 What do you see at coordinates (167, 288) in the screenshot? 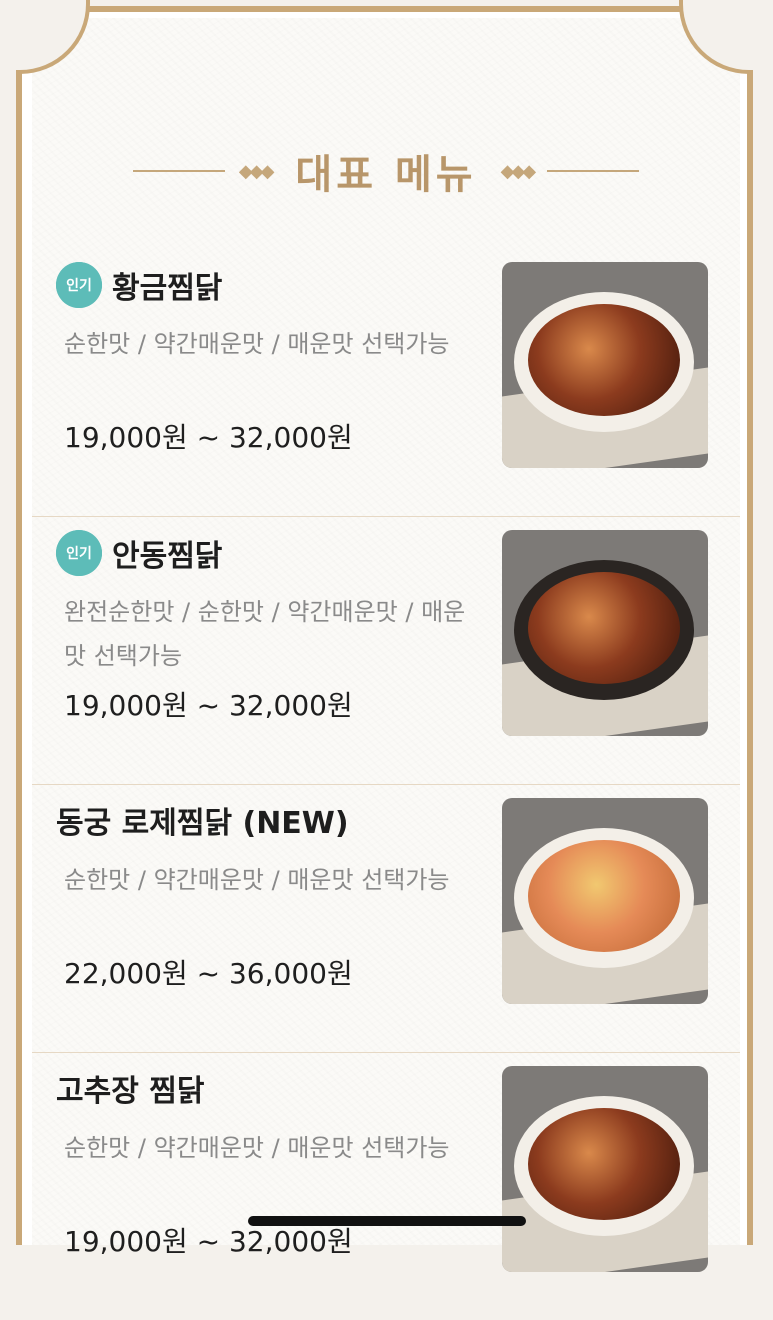
I see `menu-item-name: 황금찜닭` at bounding box center [167, 288].